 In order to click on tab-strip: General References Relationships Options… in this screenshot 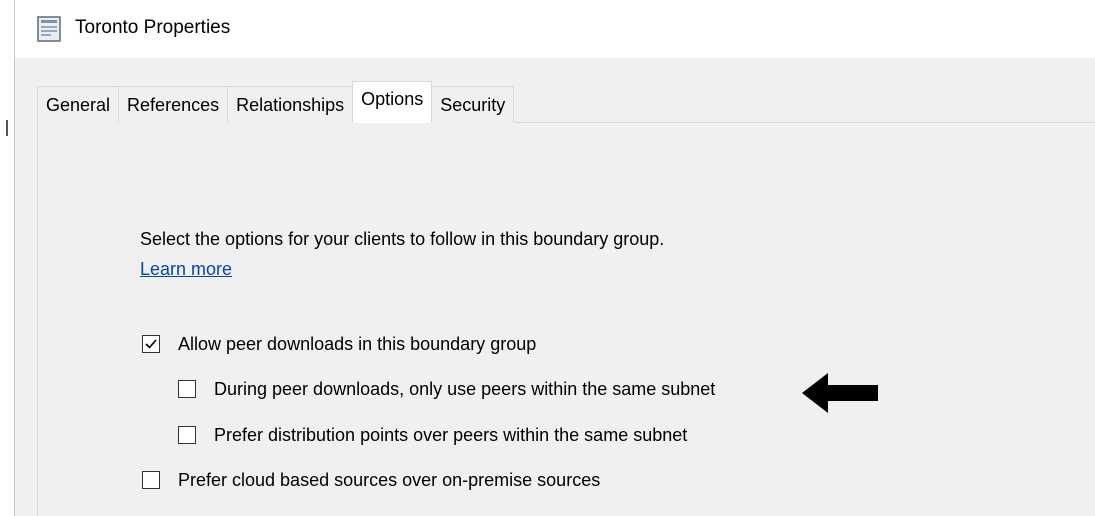, I will do `click(276, 102)`.